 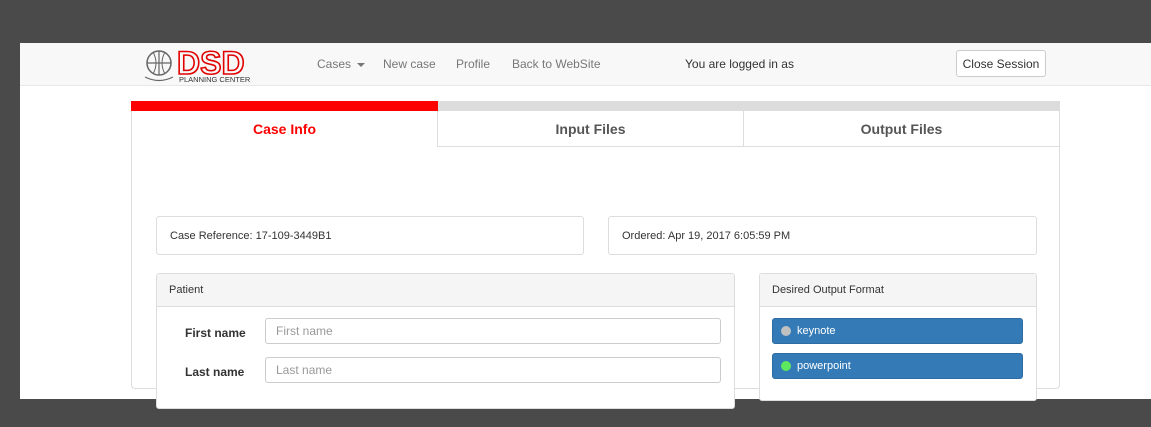 What do you see at coordinates (493, 370) in the screenshot?
I see `last-name-input` at bounding box center [493, 370].